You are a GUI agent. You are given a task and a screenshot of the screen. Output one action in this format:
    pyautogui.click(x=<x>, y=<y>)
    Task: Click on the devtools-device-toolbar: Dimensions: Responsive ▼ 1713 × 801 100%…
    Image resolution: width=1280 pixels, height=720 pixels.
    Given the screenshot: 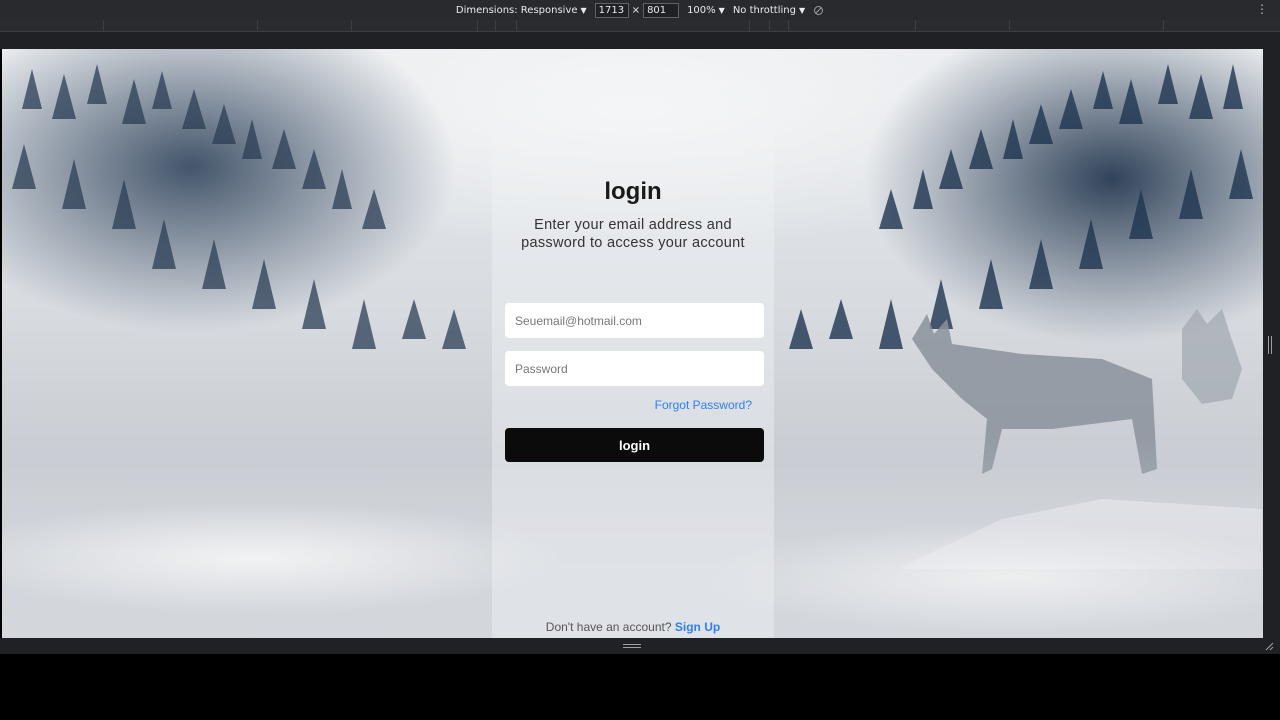 What is the action you would take?
    pyautogui.click(x=640, y=10)
    